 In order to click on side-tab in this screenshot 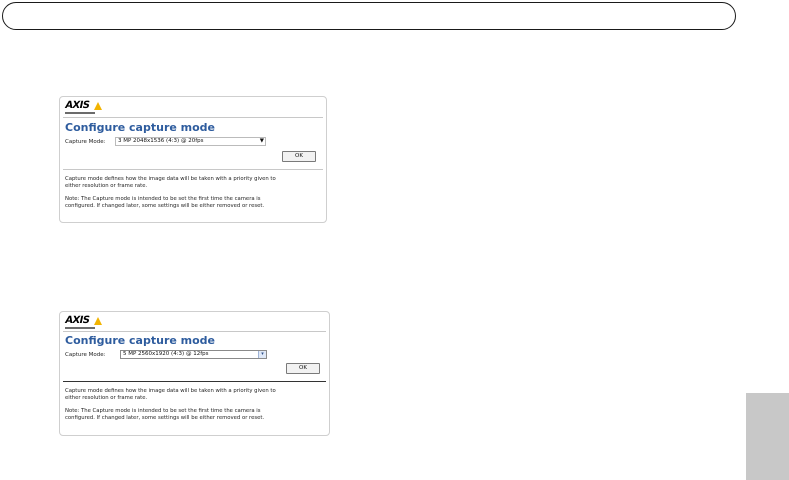, I will do `click(767, 436)`.